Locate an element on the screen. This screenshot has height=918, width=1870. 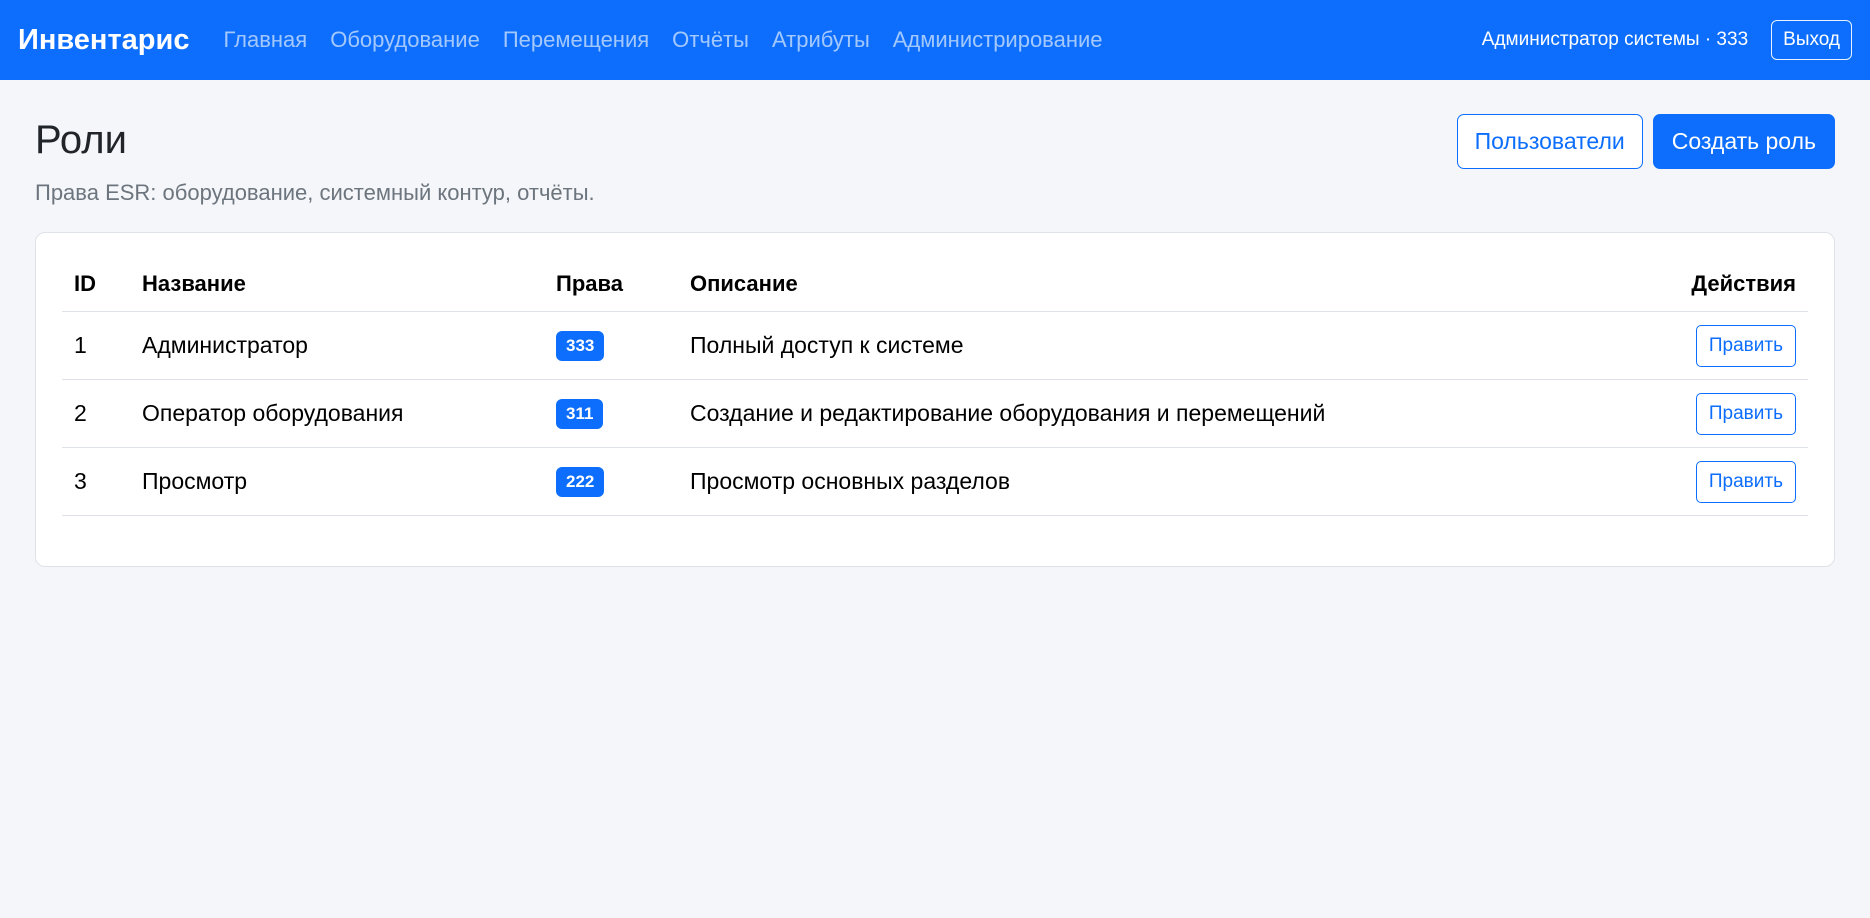
role-id: 2 is located at coordinates (96, 413).